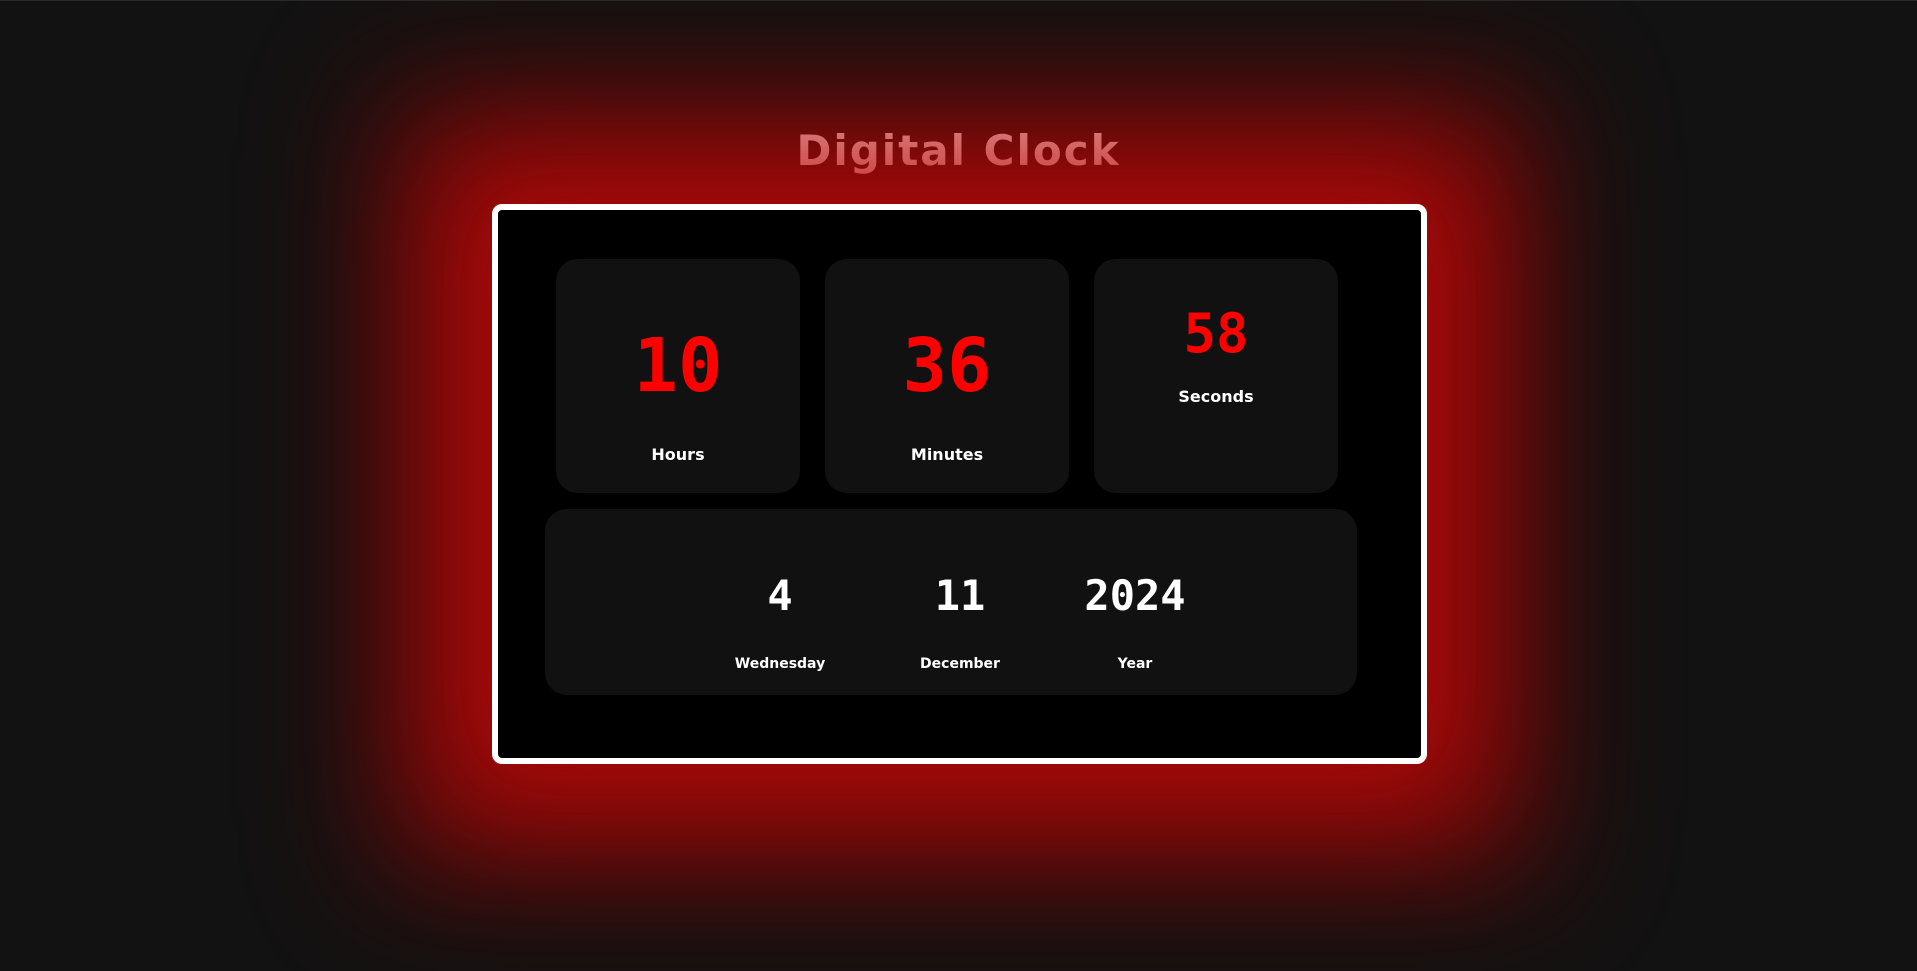  I want to click on page-title: Digital Clock, so click(958, 150).